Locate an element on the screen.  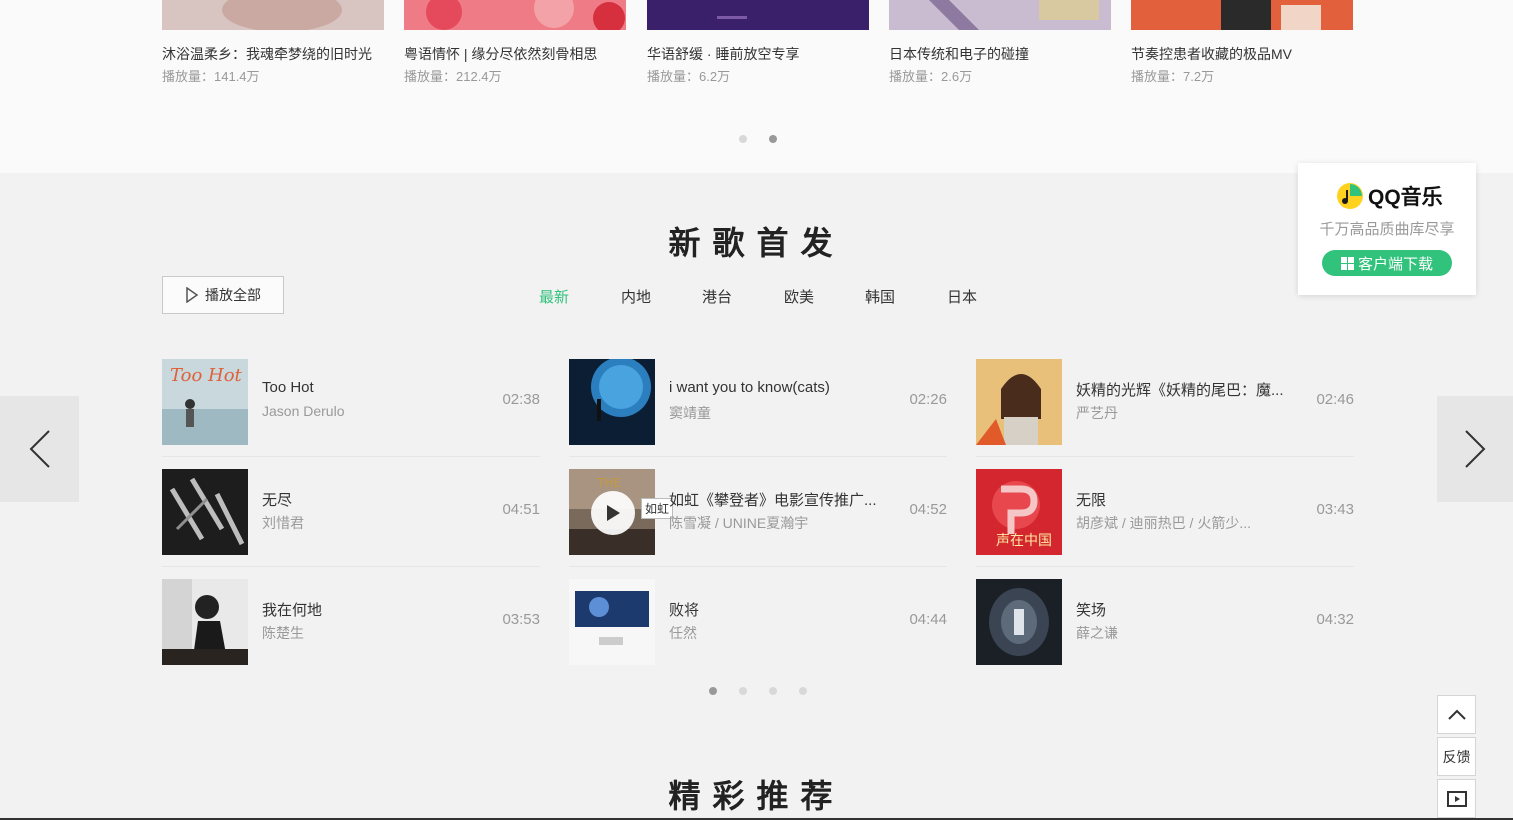
song-name: Too Hot is located at coordinates (288, 387).